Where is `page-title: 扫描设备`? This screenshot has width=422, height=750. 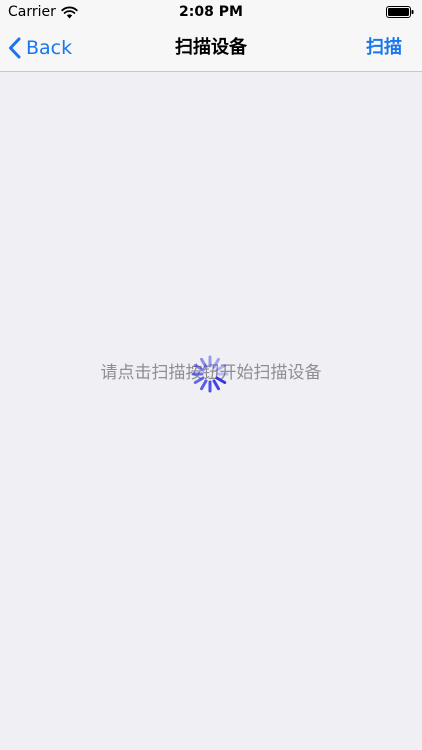
page-title: 扫描设备 is located at coordinates (211, 47).